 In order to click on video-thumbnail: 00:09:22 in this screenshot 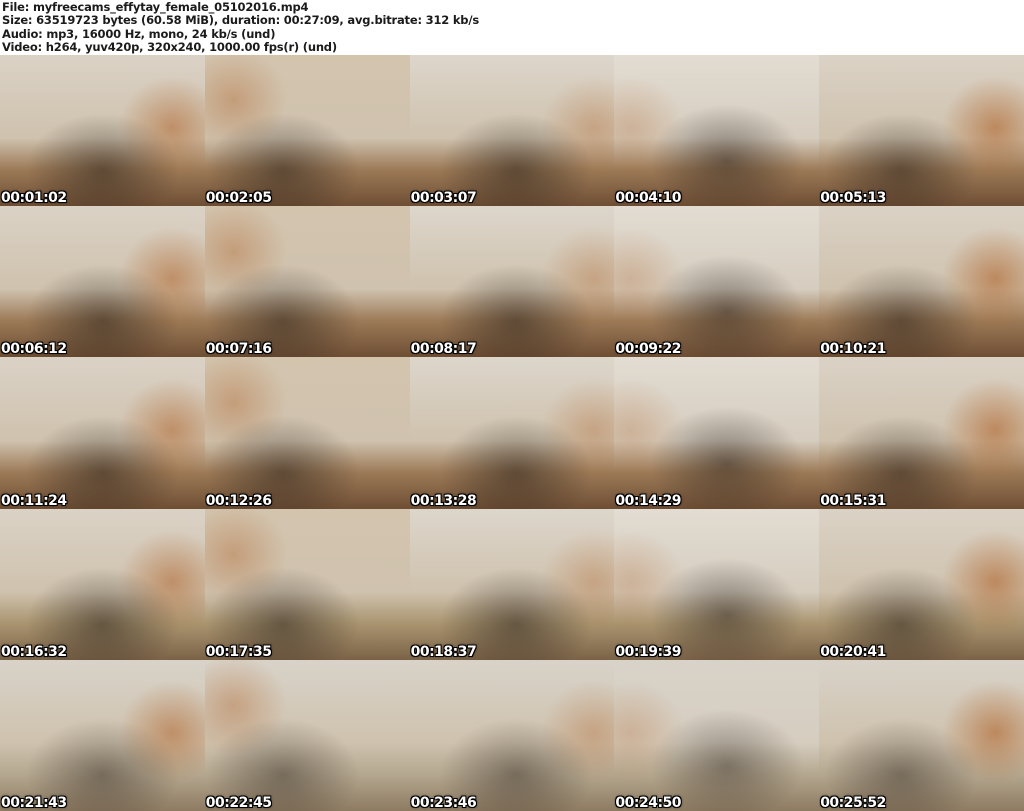, I will do `click(717, 282)`.